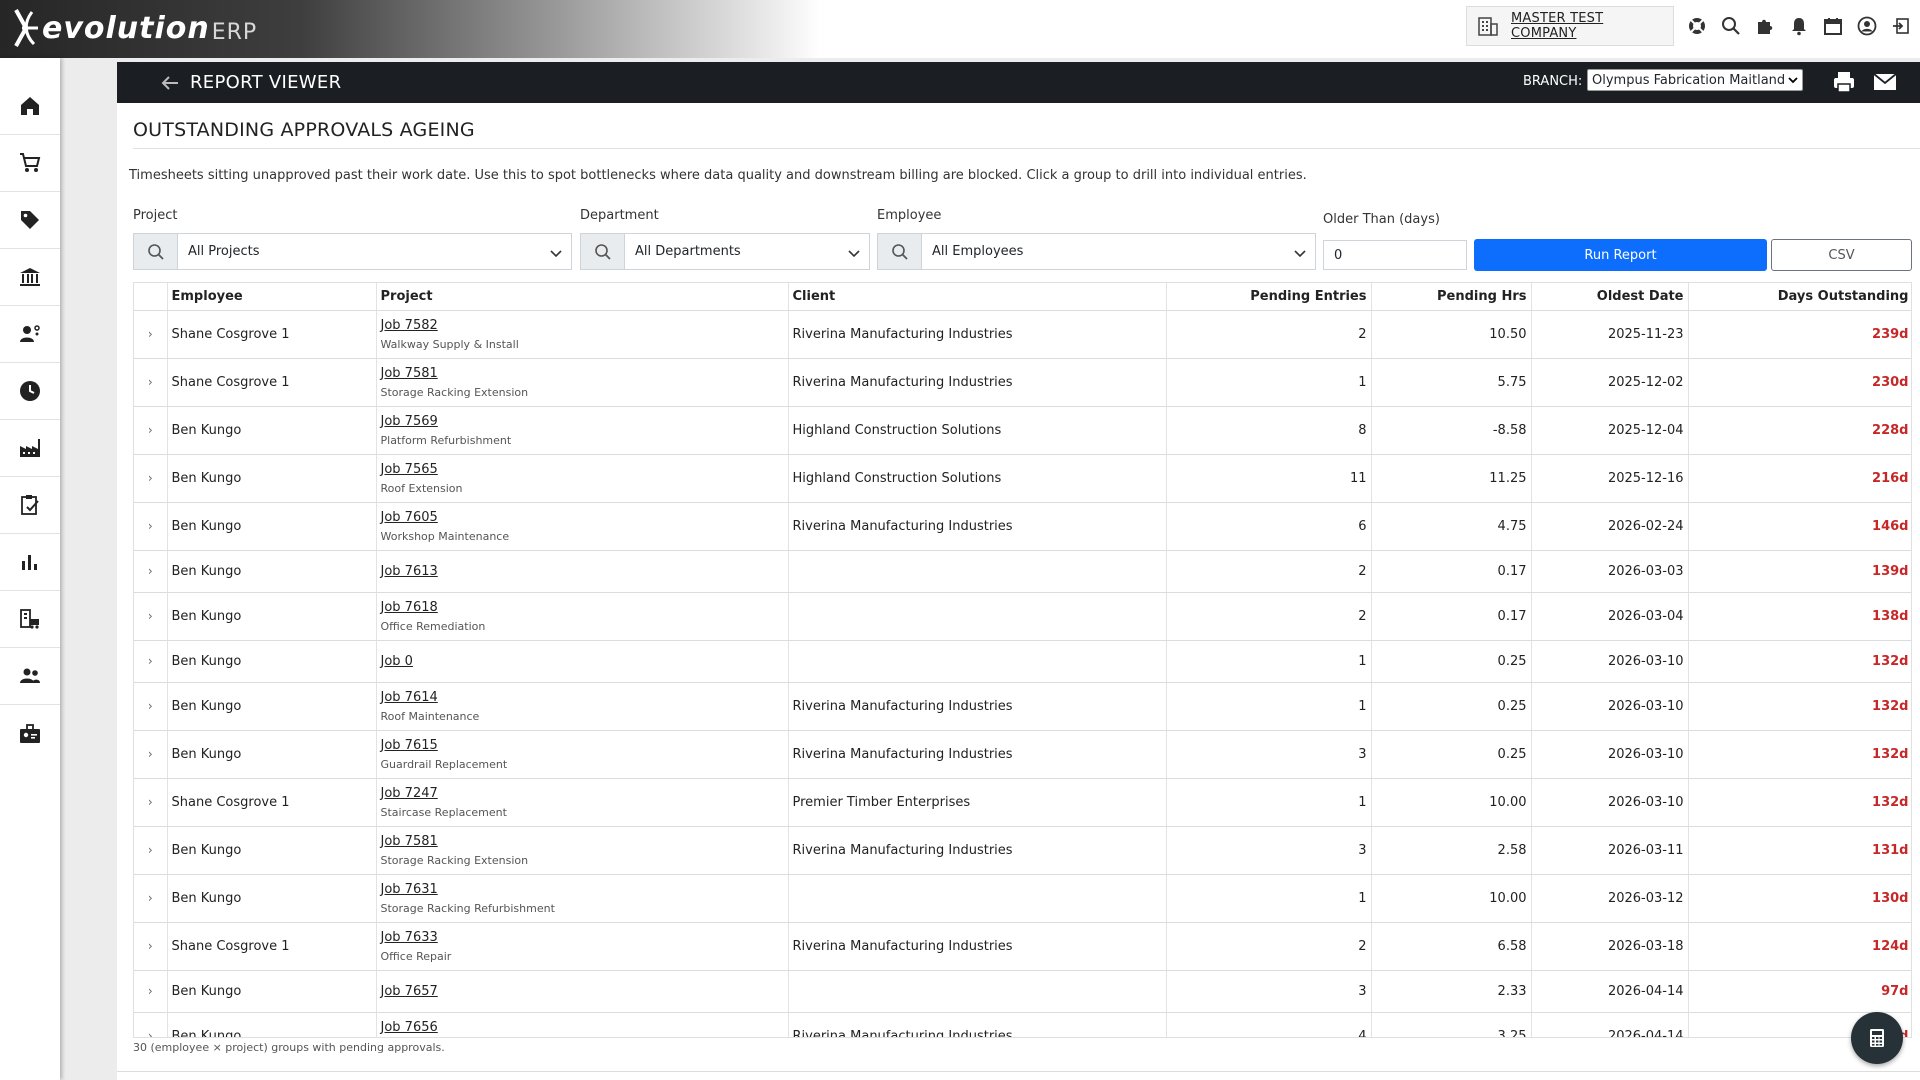 This screenshot has width=1920, height=1080. Describe the element at coordinates (30, 391) in the screenshot. I see `sidebar-item-timesheets` at that location.